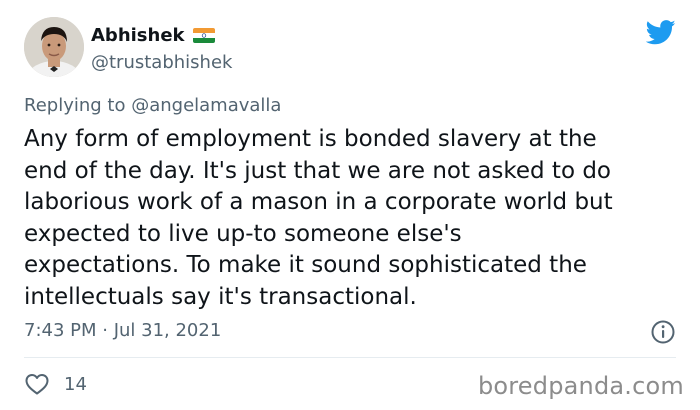 This screenshot has height=410, width=700. Describe the element at coordinates (138, 35) in the screenshot. I see `display-name: Abhishek` at that location.